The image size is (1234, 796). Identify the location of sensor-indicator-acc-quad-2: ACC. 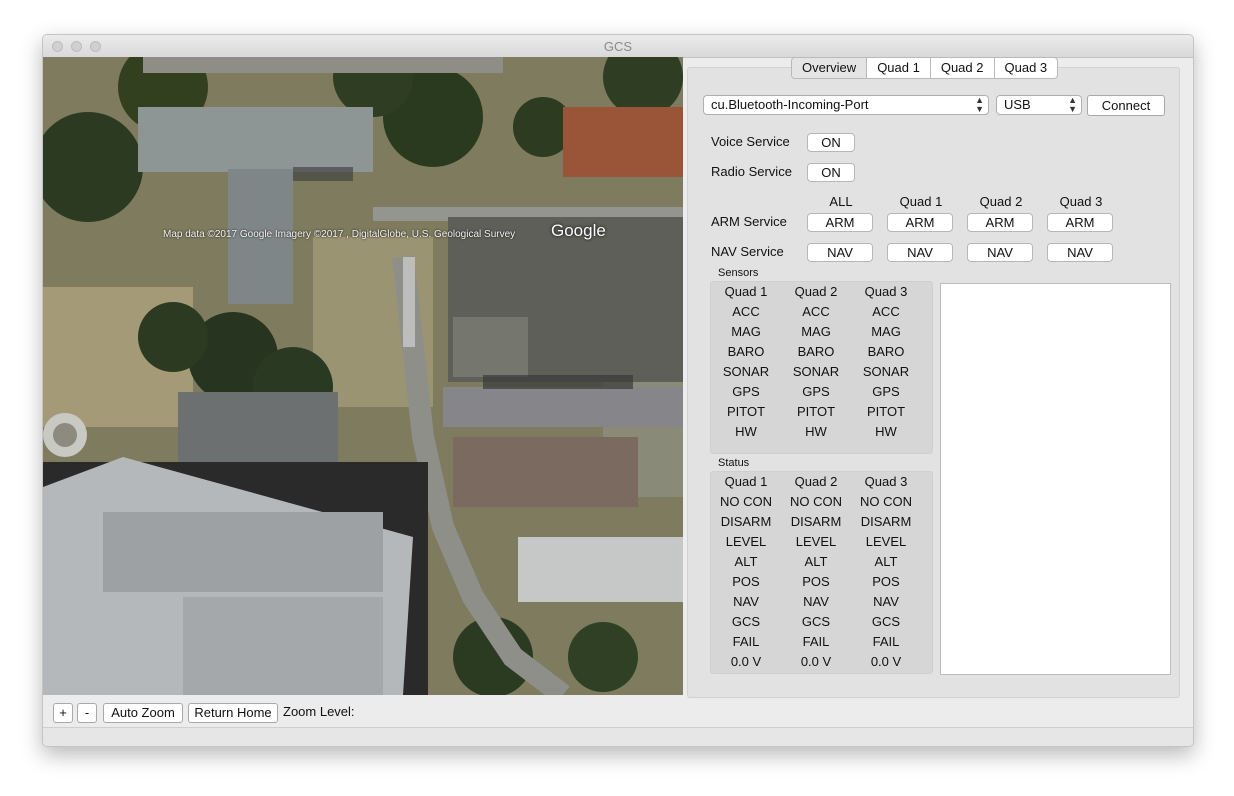
(816, 311).